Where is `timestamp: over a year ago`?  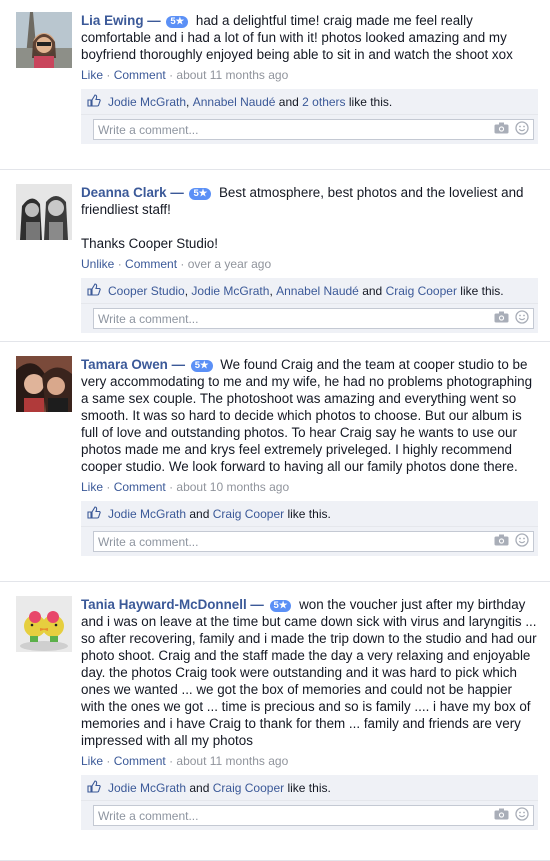 timestamp: over a year ago is located at coordinates (229, 264).